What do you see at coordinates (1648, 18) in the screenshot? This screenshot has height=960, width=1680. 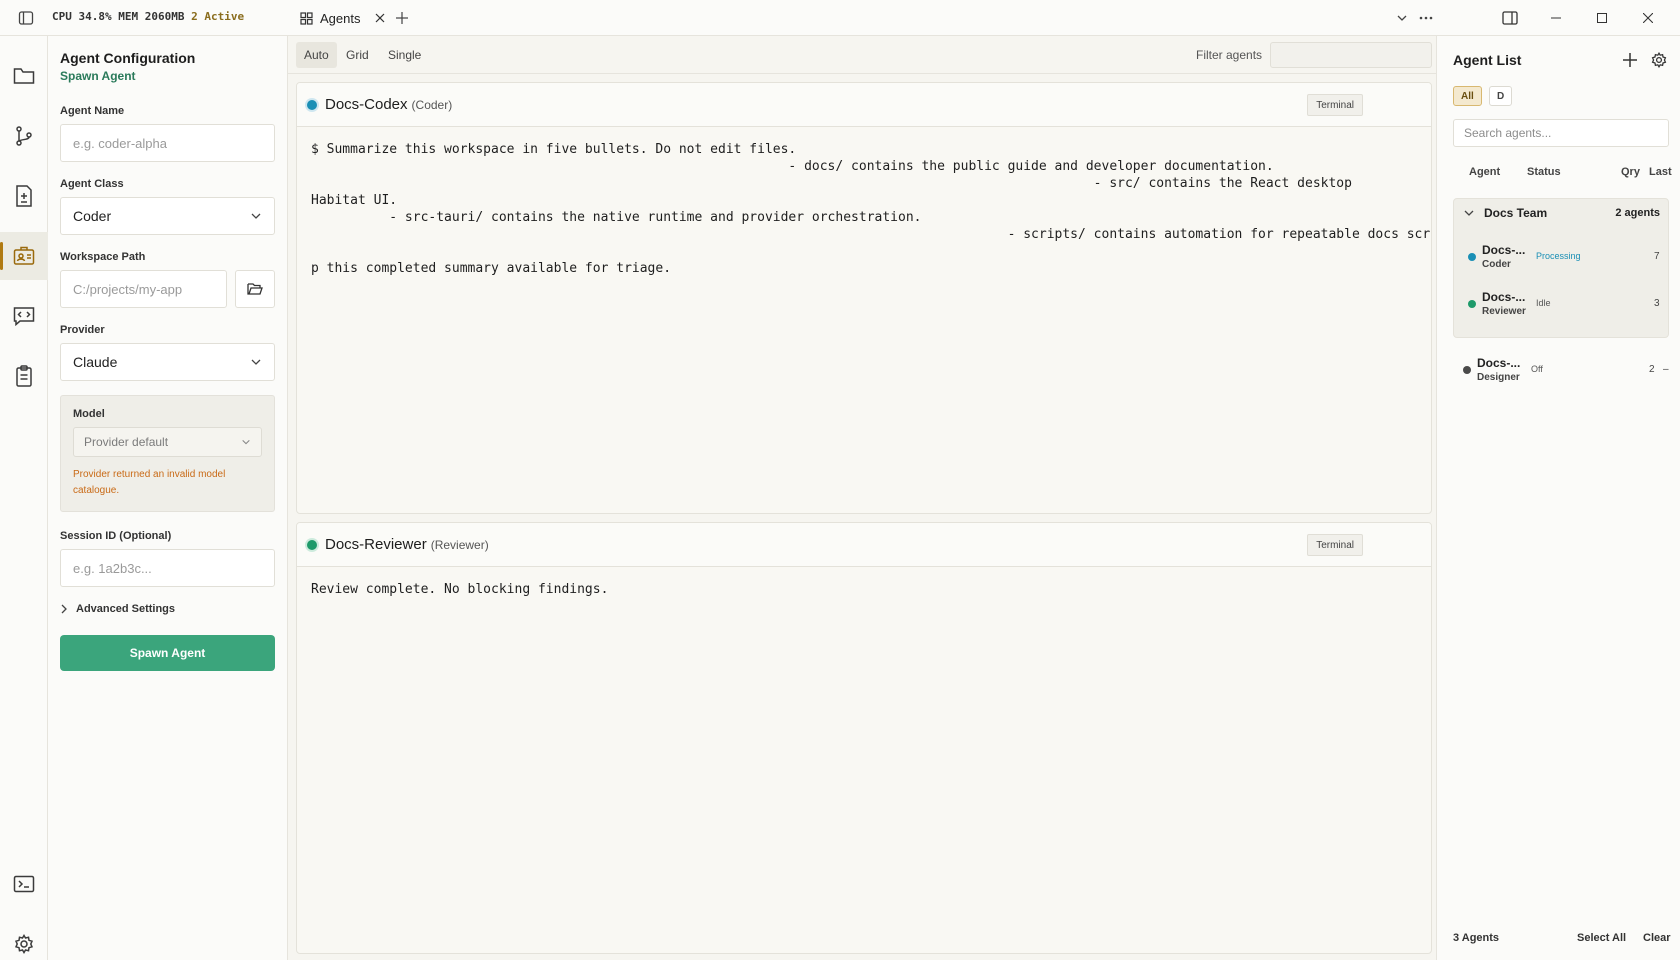 I see `window-close-icon` at bounding box center [1648, 18].